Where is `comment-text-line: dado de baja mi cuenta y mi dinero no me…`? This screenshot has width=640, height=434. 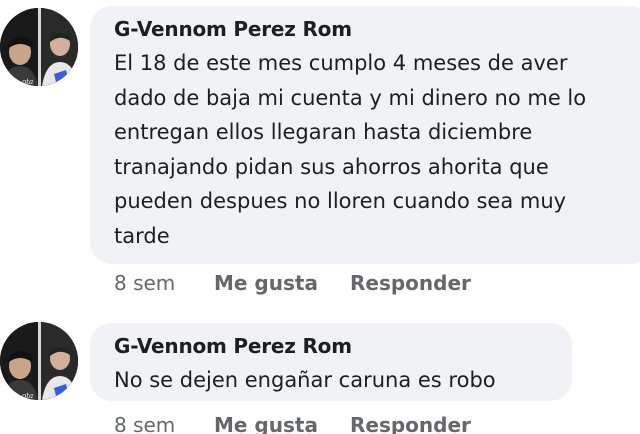
comment-text-line: dado de baja mi cuenta y mi dinero no me… is located at coordinates (350, 97).